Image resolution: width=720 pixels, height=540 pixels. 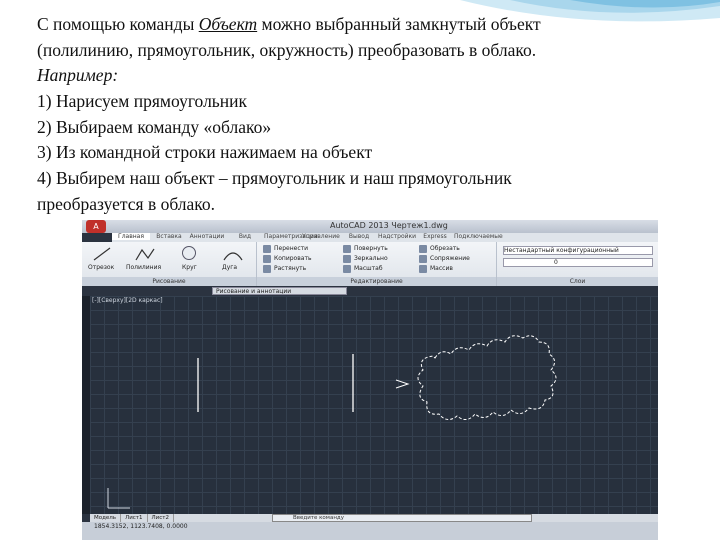 I want to click on command-name: Объект, so click(x=228, y=24).